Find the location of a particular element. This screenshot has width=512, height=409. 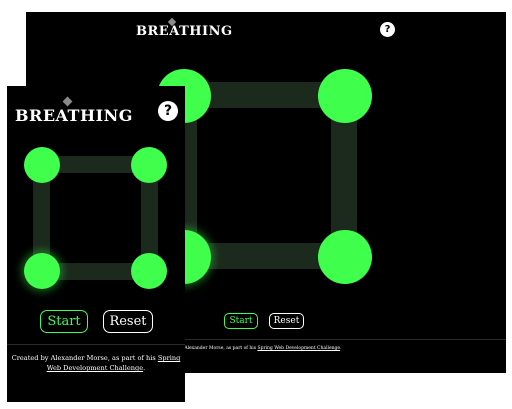

logo-diamond-icon is located at coordinates (67, 101).